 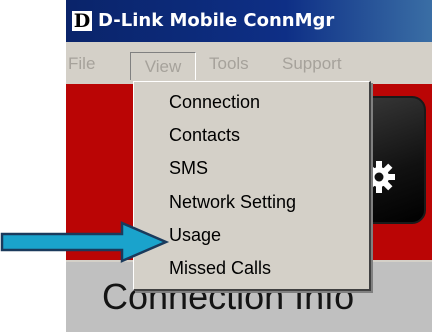 What do you see at coordinates (216, 20) in the screenshot?
I see `window-title: D-Link Mobile ConnMgr` at bounding box center [216, 20].